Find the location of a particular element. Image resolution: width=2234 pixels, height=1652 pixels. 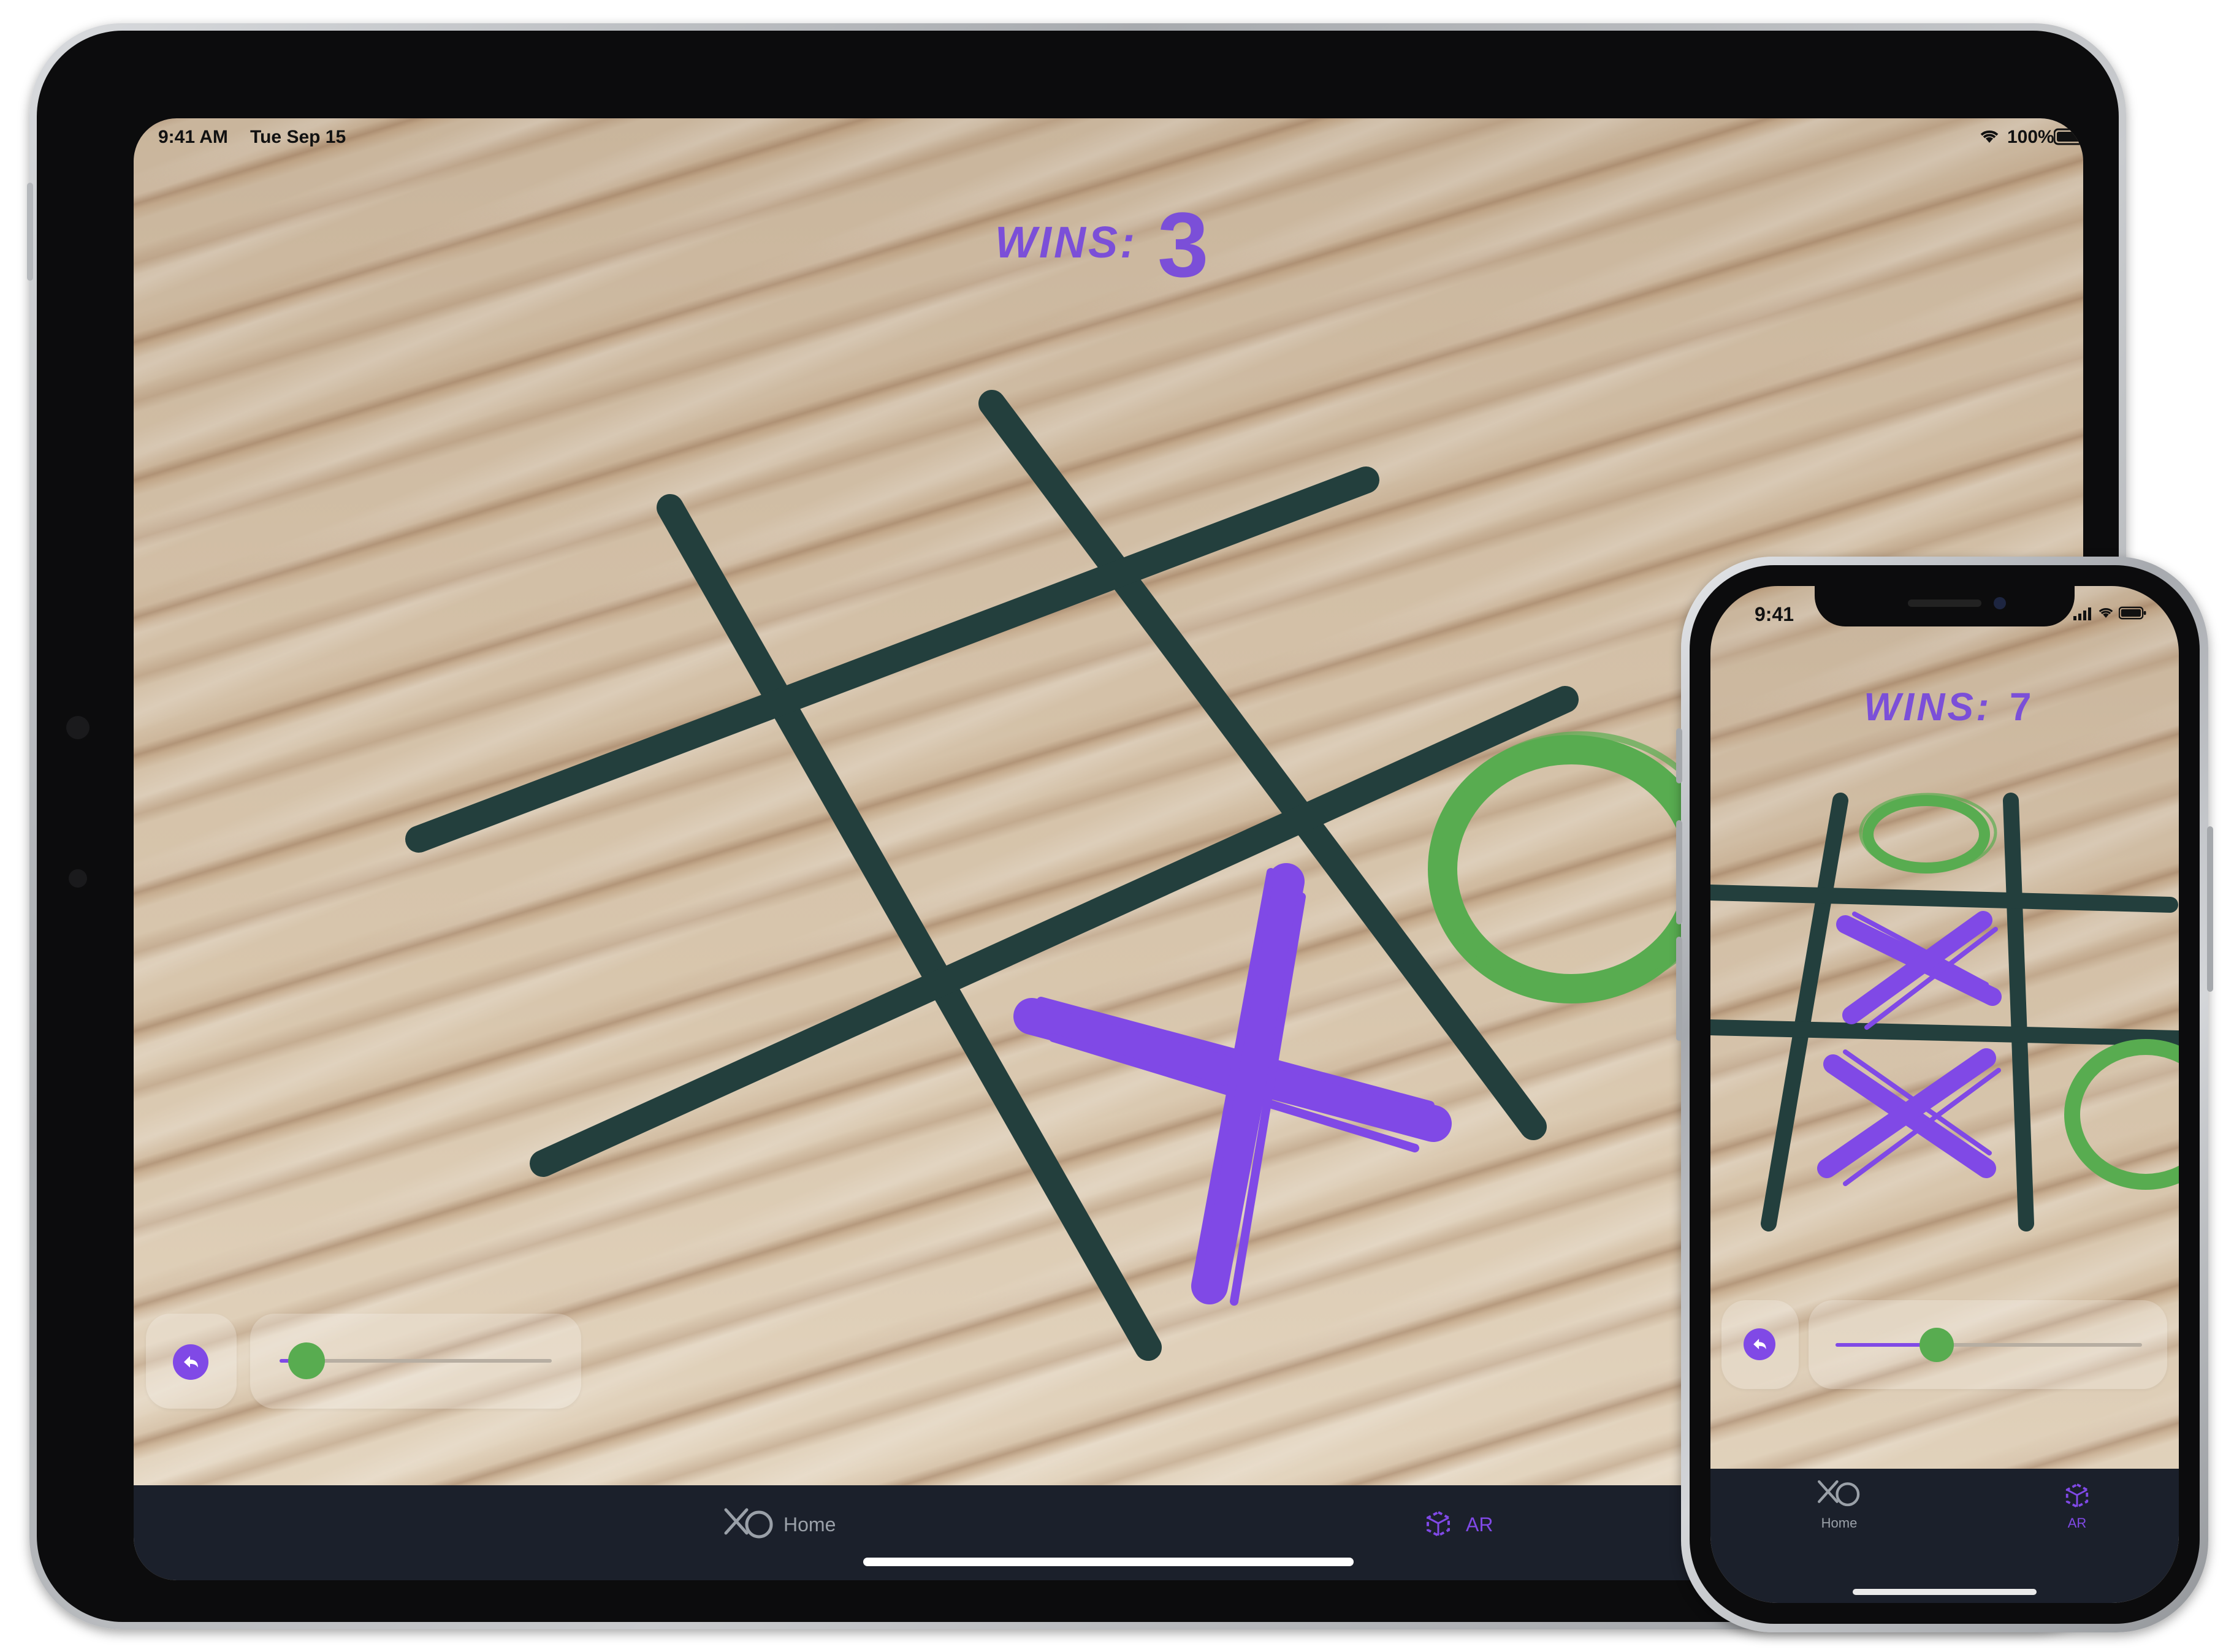

iphone-mute-switch is located at coordinates (1679, 755).